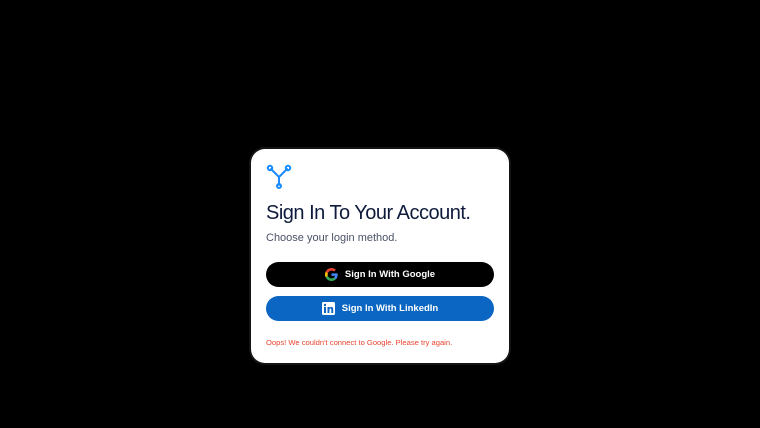  Describe the element at coordinates (332, 238) in the screenshot. I see `login-subtitle: Choose your login method.` at that location.